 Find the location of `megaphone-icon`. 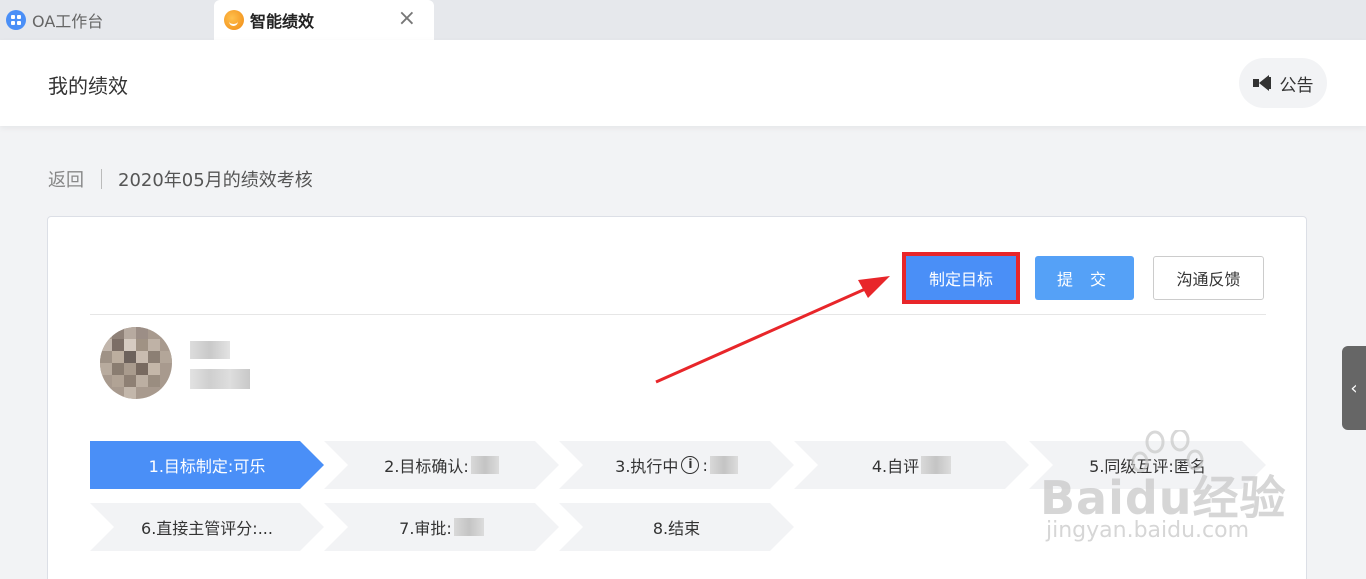

megaphone-icon is located at coordinates (1263, 83).